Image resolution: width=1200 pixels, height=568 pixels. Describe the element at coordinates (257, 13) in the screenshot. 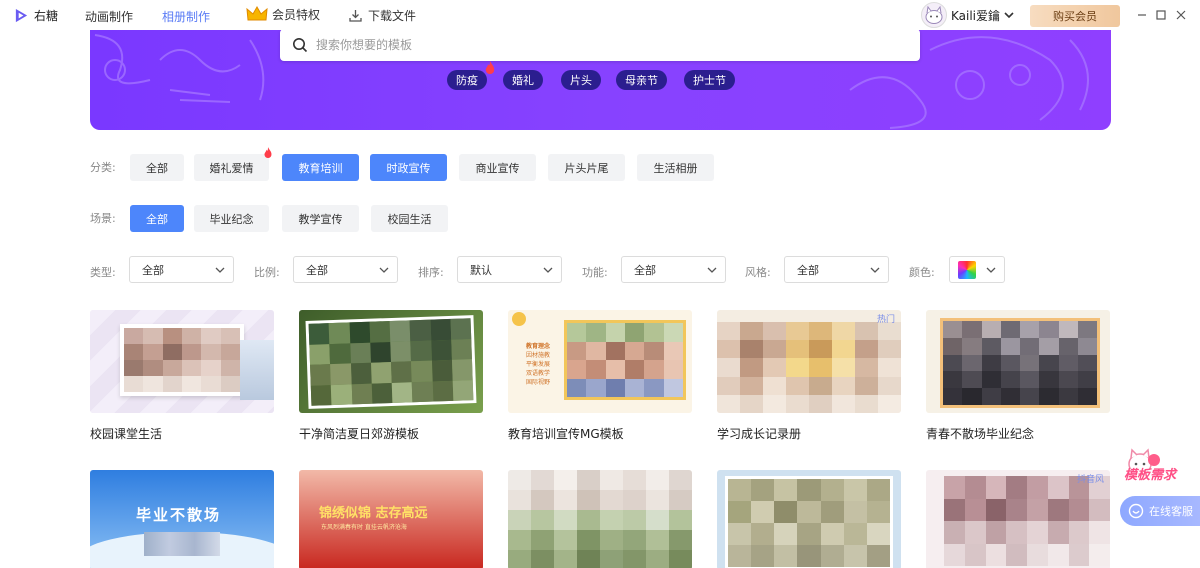

I see `crown-icon` at that location.